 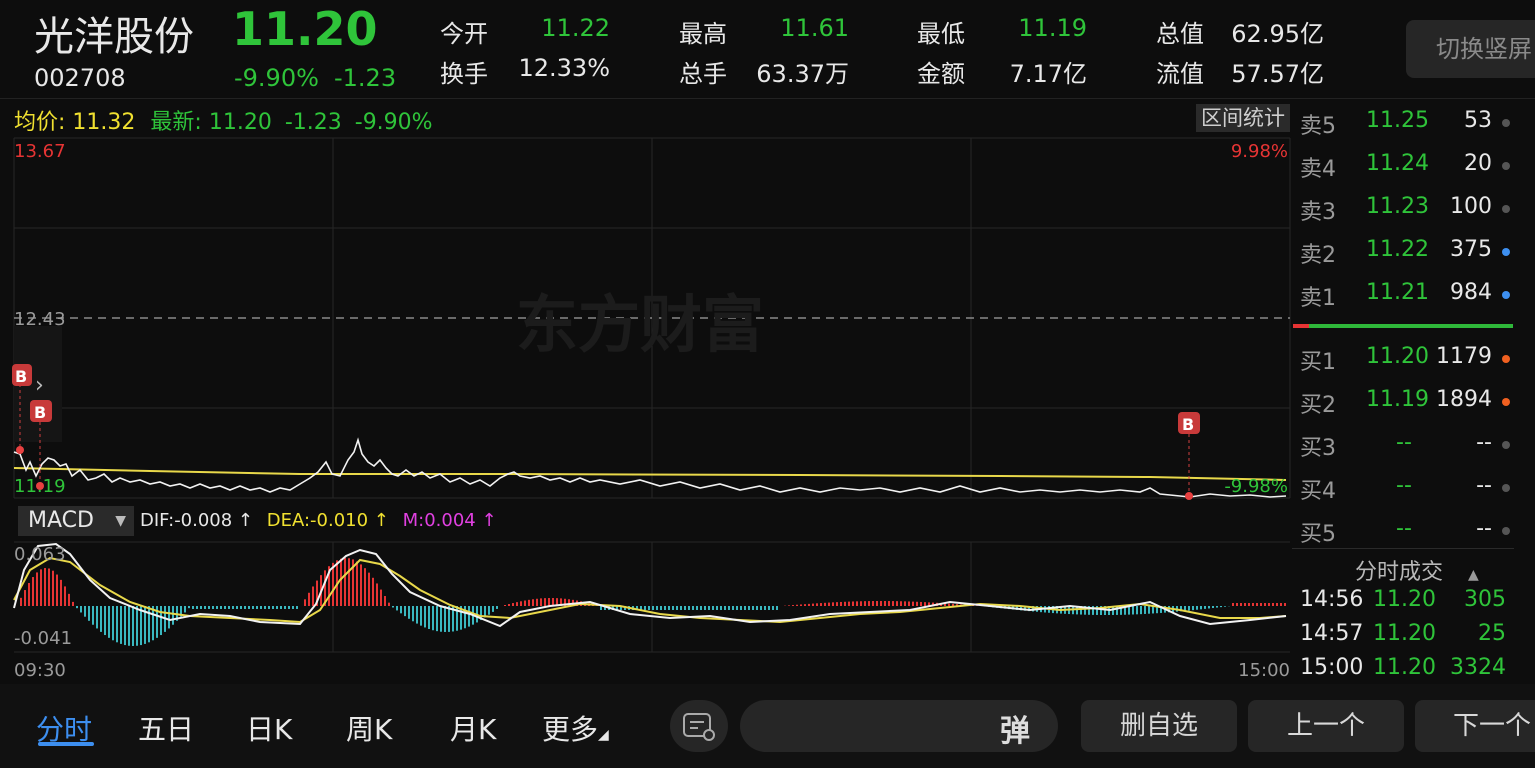 What do you see at coordinates (1405, 123) in the screenshot?
I see `ask-row: 卖5 11.25 53` at bounding box center [1405, 123].